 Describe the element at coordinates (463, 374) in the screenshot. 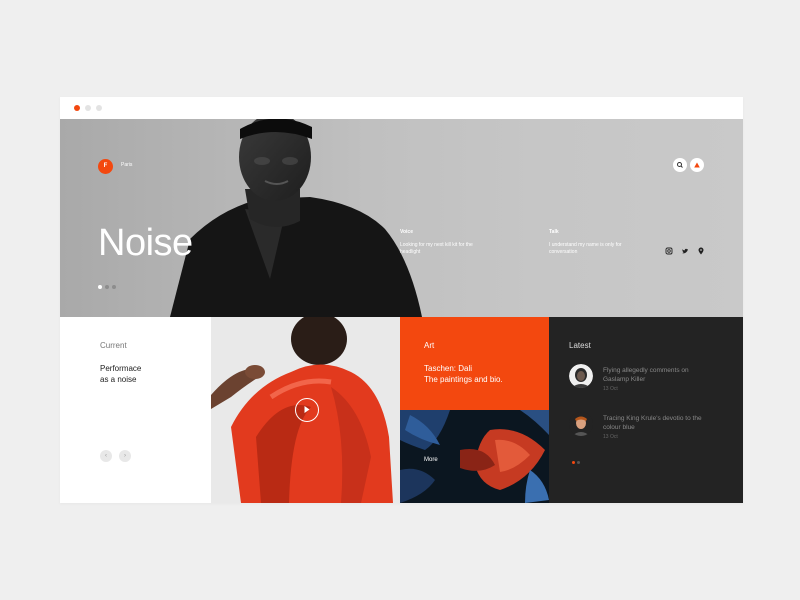

I see `art-description: Taschen: Dali The paintings and bio.` at that location.